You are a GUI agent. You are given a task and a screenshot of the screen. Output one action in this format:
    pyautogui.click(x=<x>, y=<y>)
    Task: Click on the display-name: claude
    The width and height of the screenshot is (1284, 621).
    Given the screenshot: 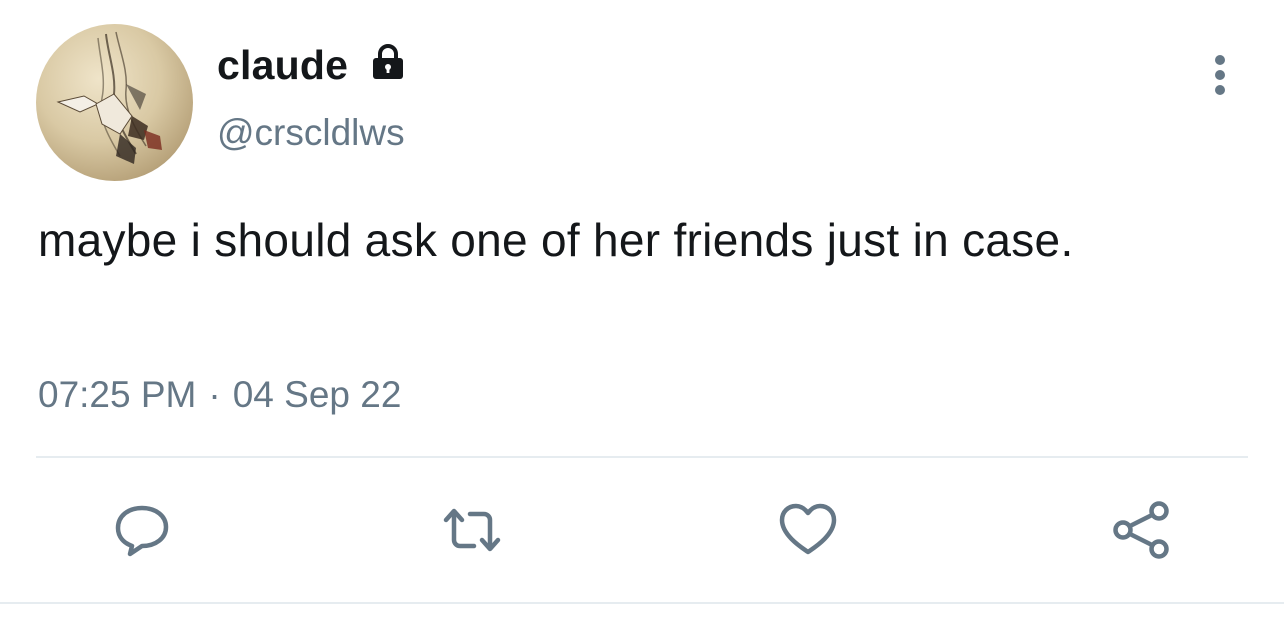 What is the action you would take?
    pyautogui.click(x=282, y=65)
    